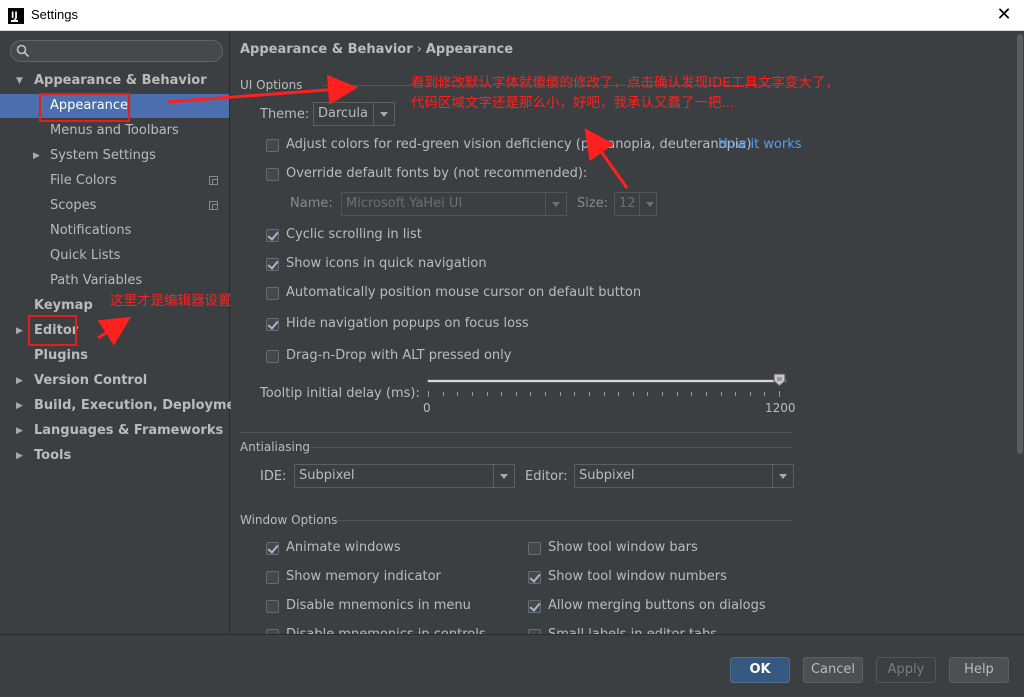 The image size is (1024, 697). Describe the element at coordinates (354, 114) in the screenshot. I see `theme-select: Darcula` at that location.